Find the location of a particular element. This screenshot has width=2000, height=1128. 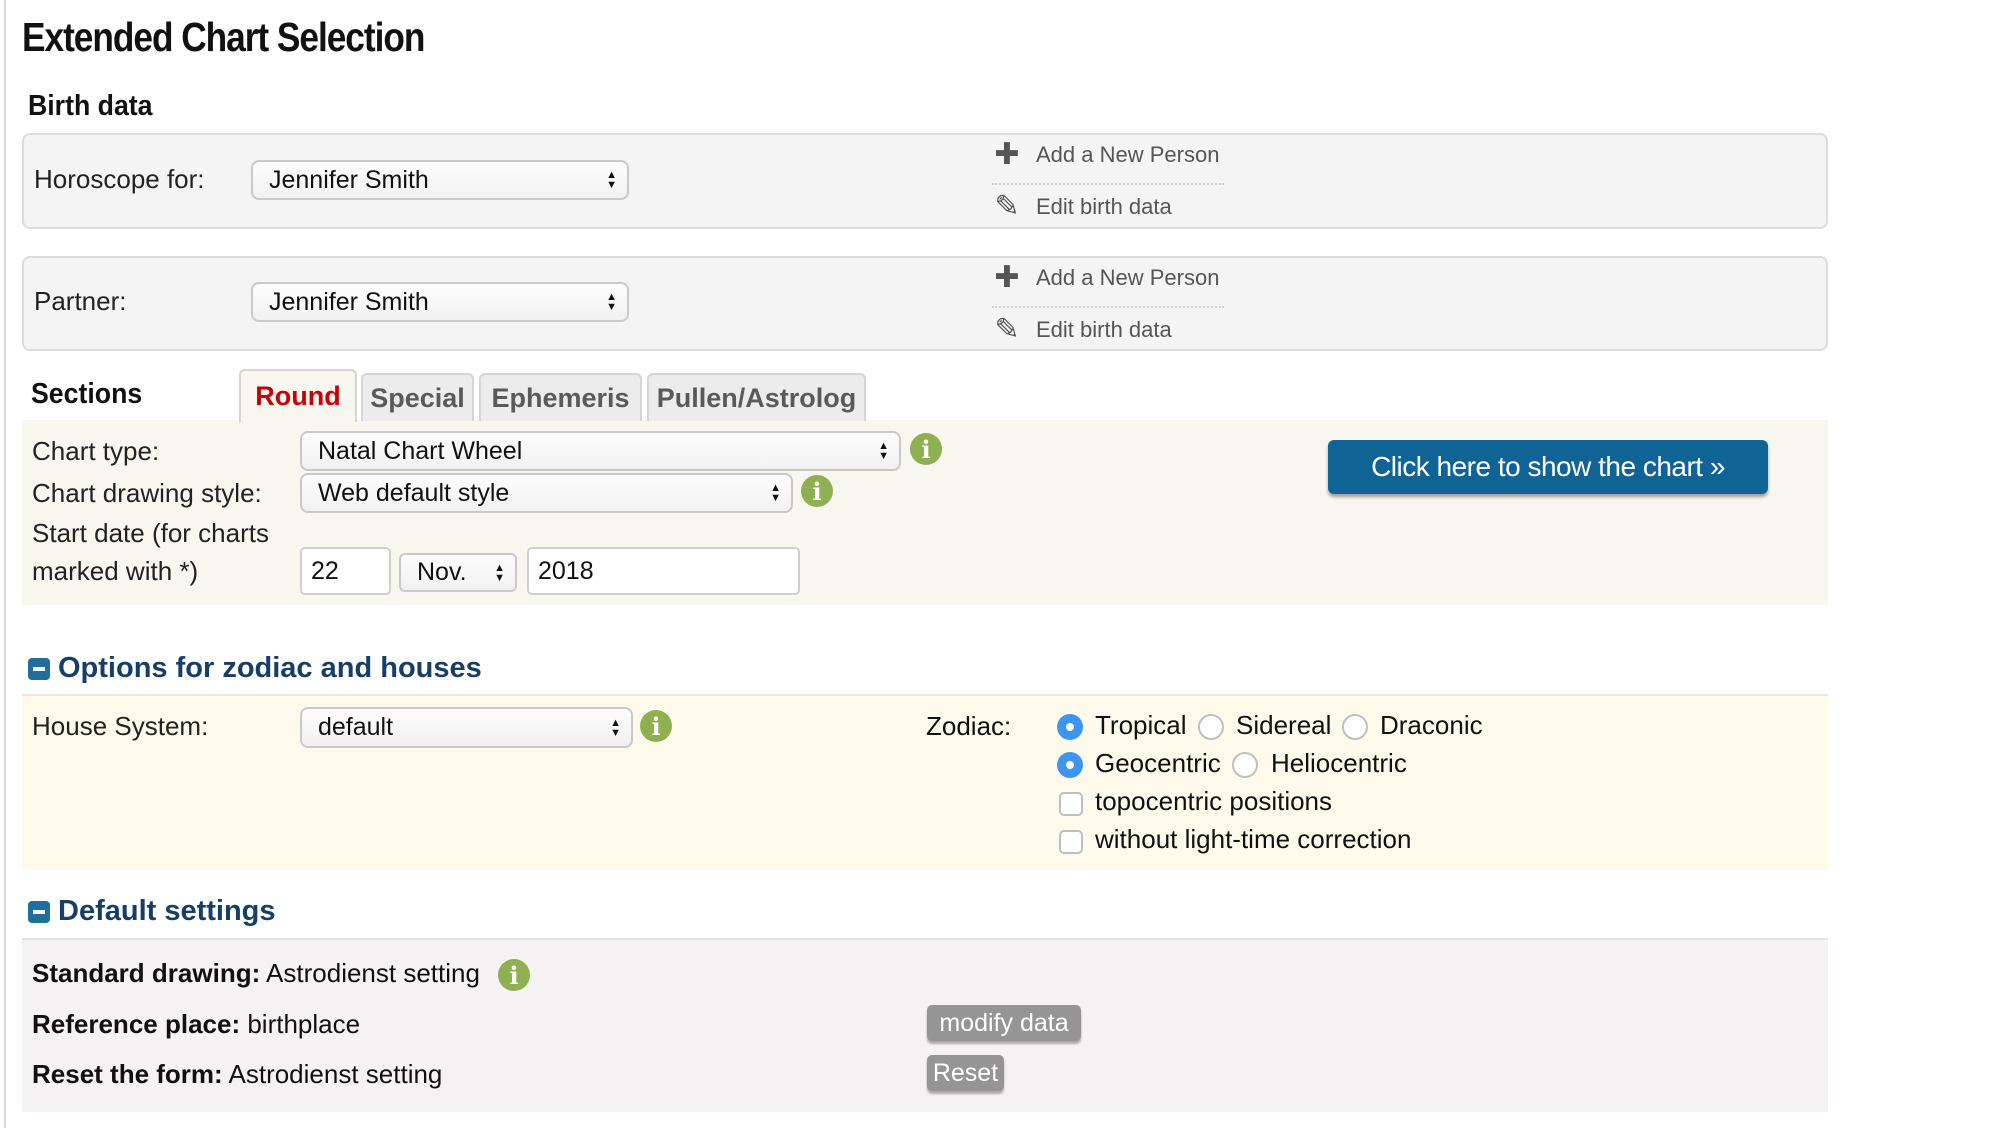

tab-ephemeris: Ephemeris is located at coordinates (560, 397).